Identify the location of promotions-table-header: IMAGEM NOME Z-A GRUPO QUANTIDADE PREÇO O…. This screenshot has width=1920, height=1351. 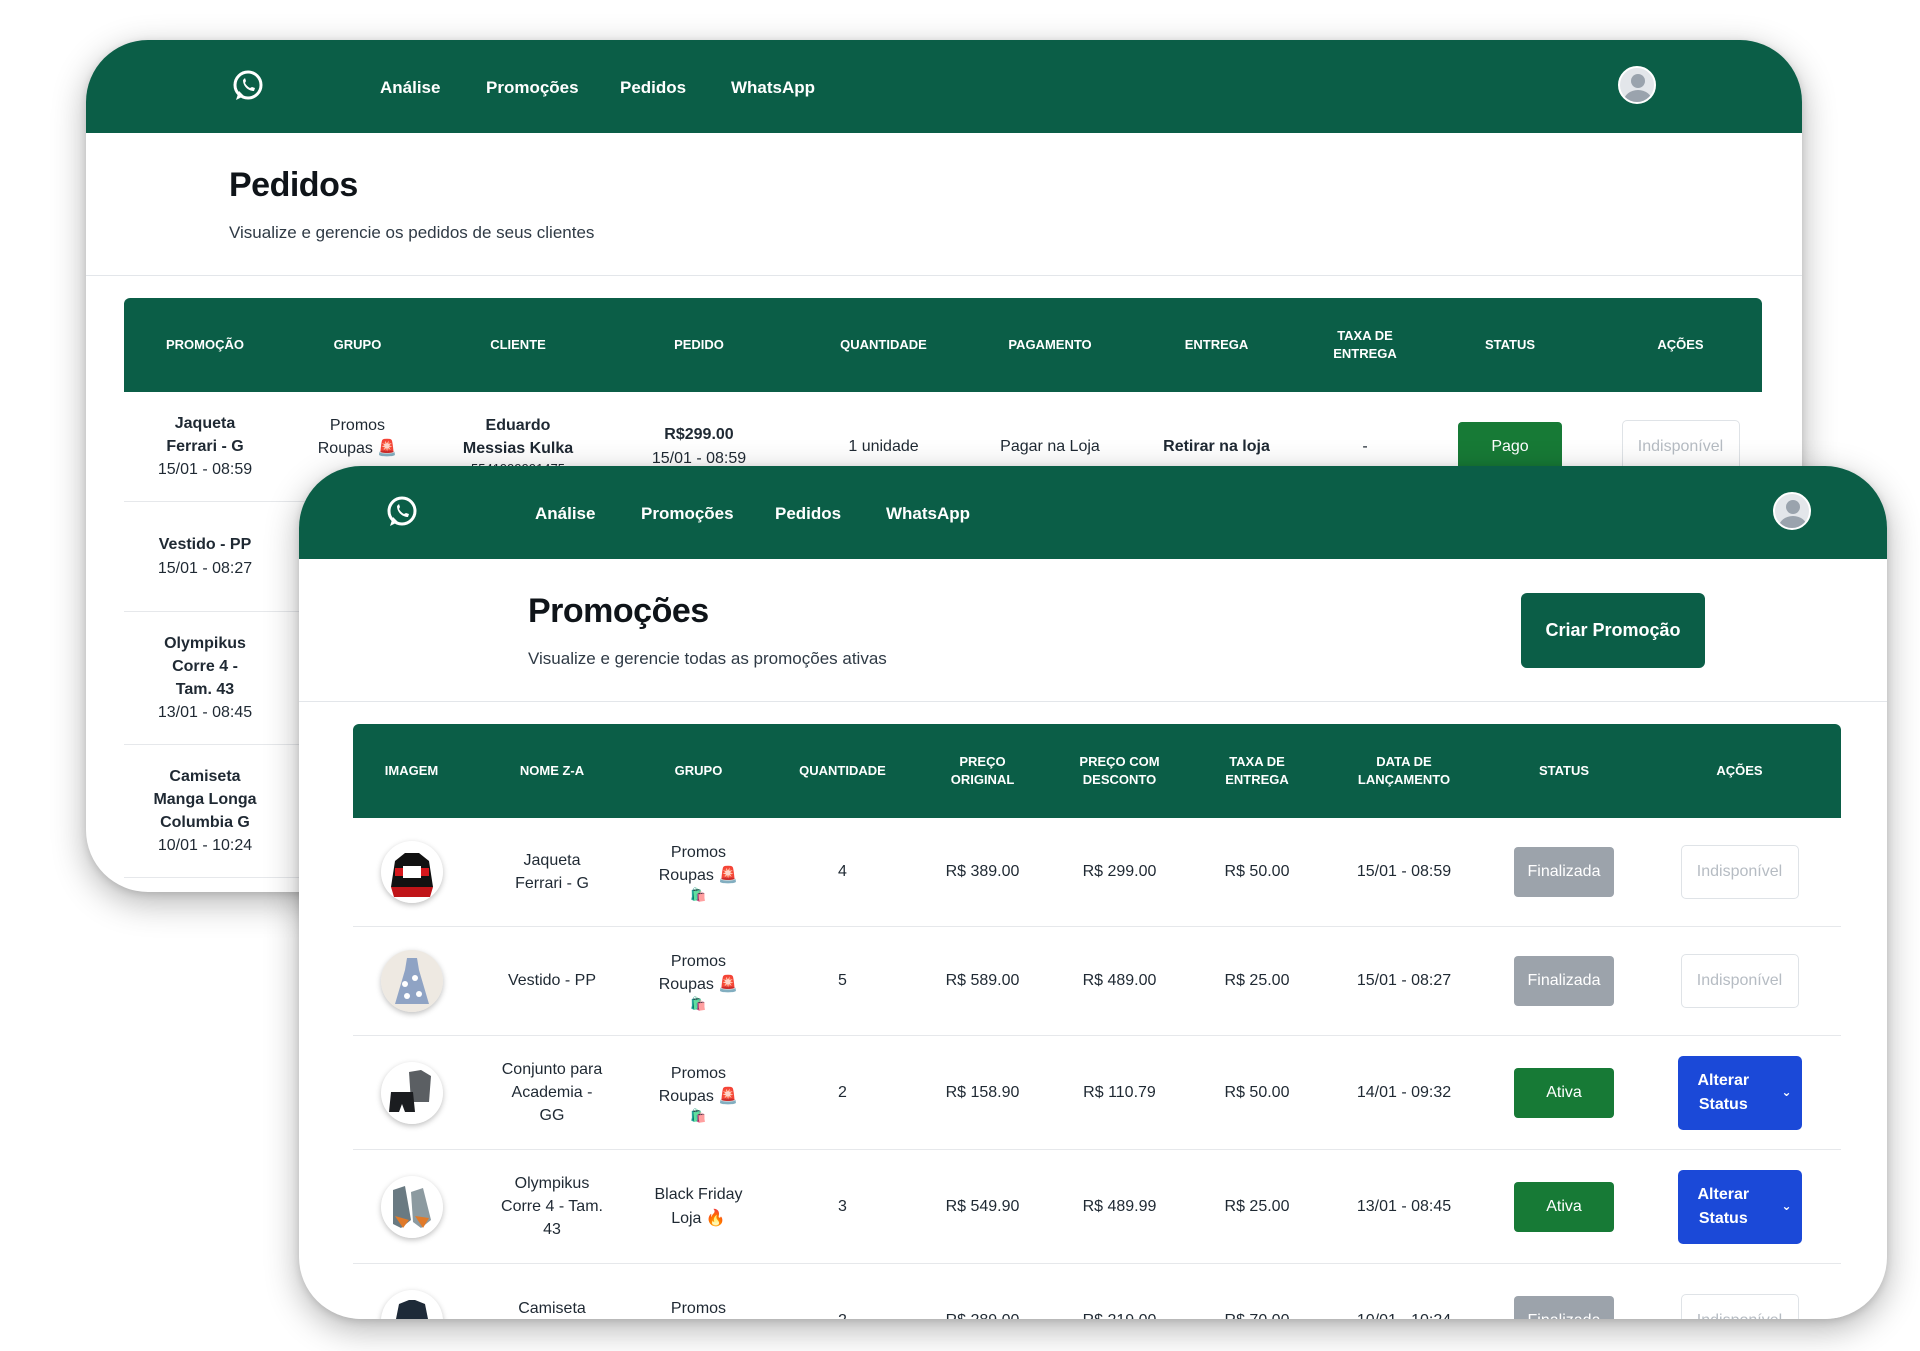
(1097, 771).